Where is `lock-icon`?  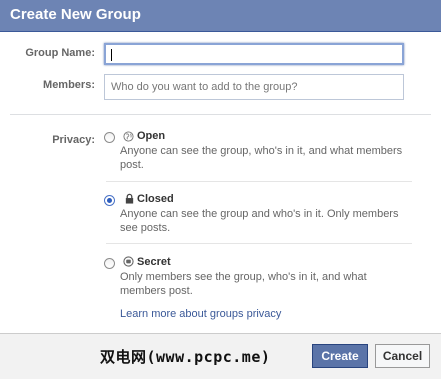 lock-icon is located at coordinates (129, 198).